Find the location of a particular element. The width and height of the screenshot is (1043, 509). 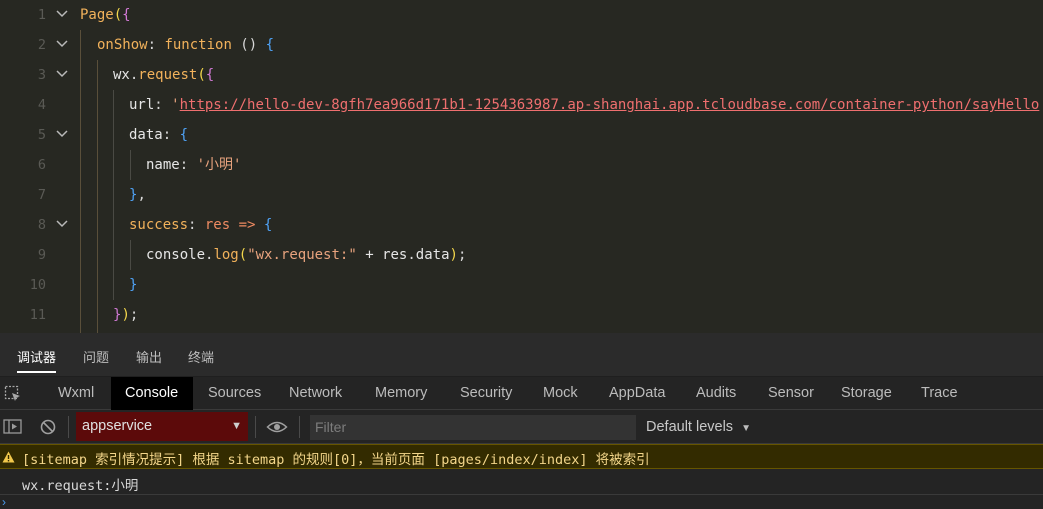

tab-debugger: 调试器 is located at coordinates (37, 360).